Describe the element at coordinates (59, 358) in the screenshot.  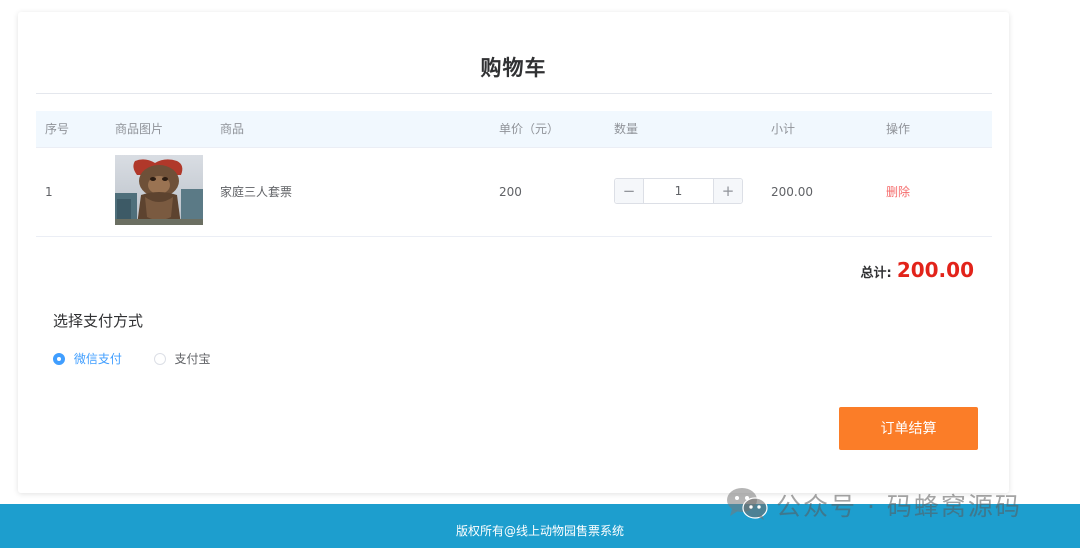
I see `radio-wechat-dot` at that location.